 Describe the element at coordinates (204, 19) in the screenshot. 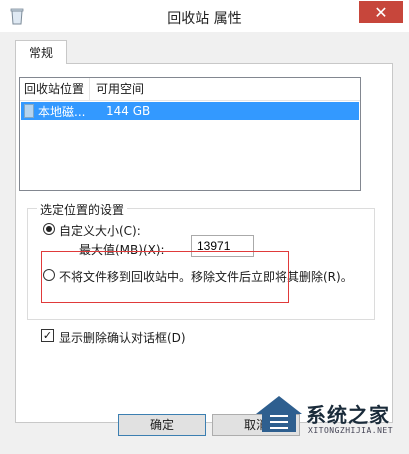

I see `window-title: 回收站 属性` at that location.